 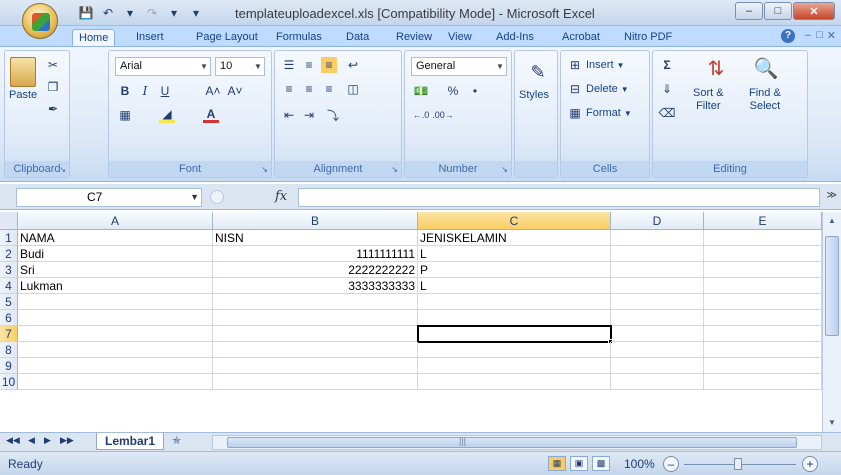 What do you see at coordinates (196, 13) in the screenshot?
I see `customize-qat-icon: ▾` at bounding box center [196, 13].